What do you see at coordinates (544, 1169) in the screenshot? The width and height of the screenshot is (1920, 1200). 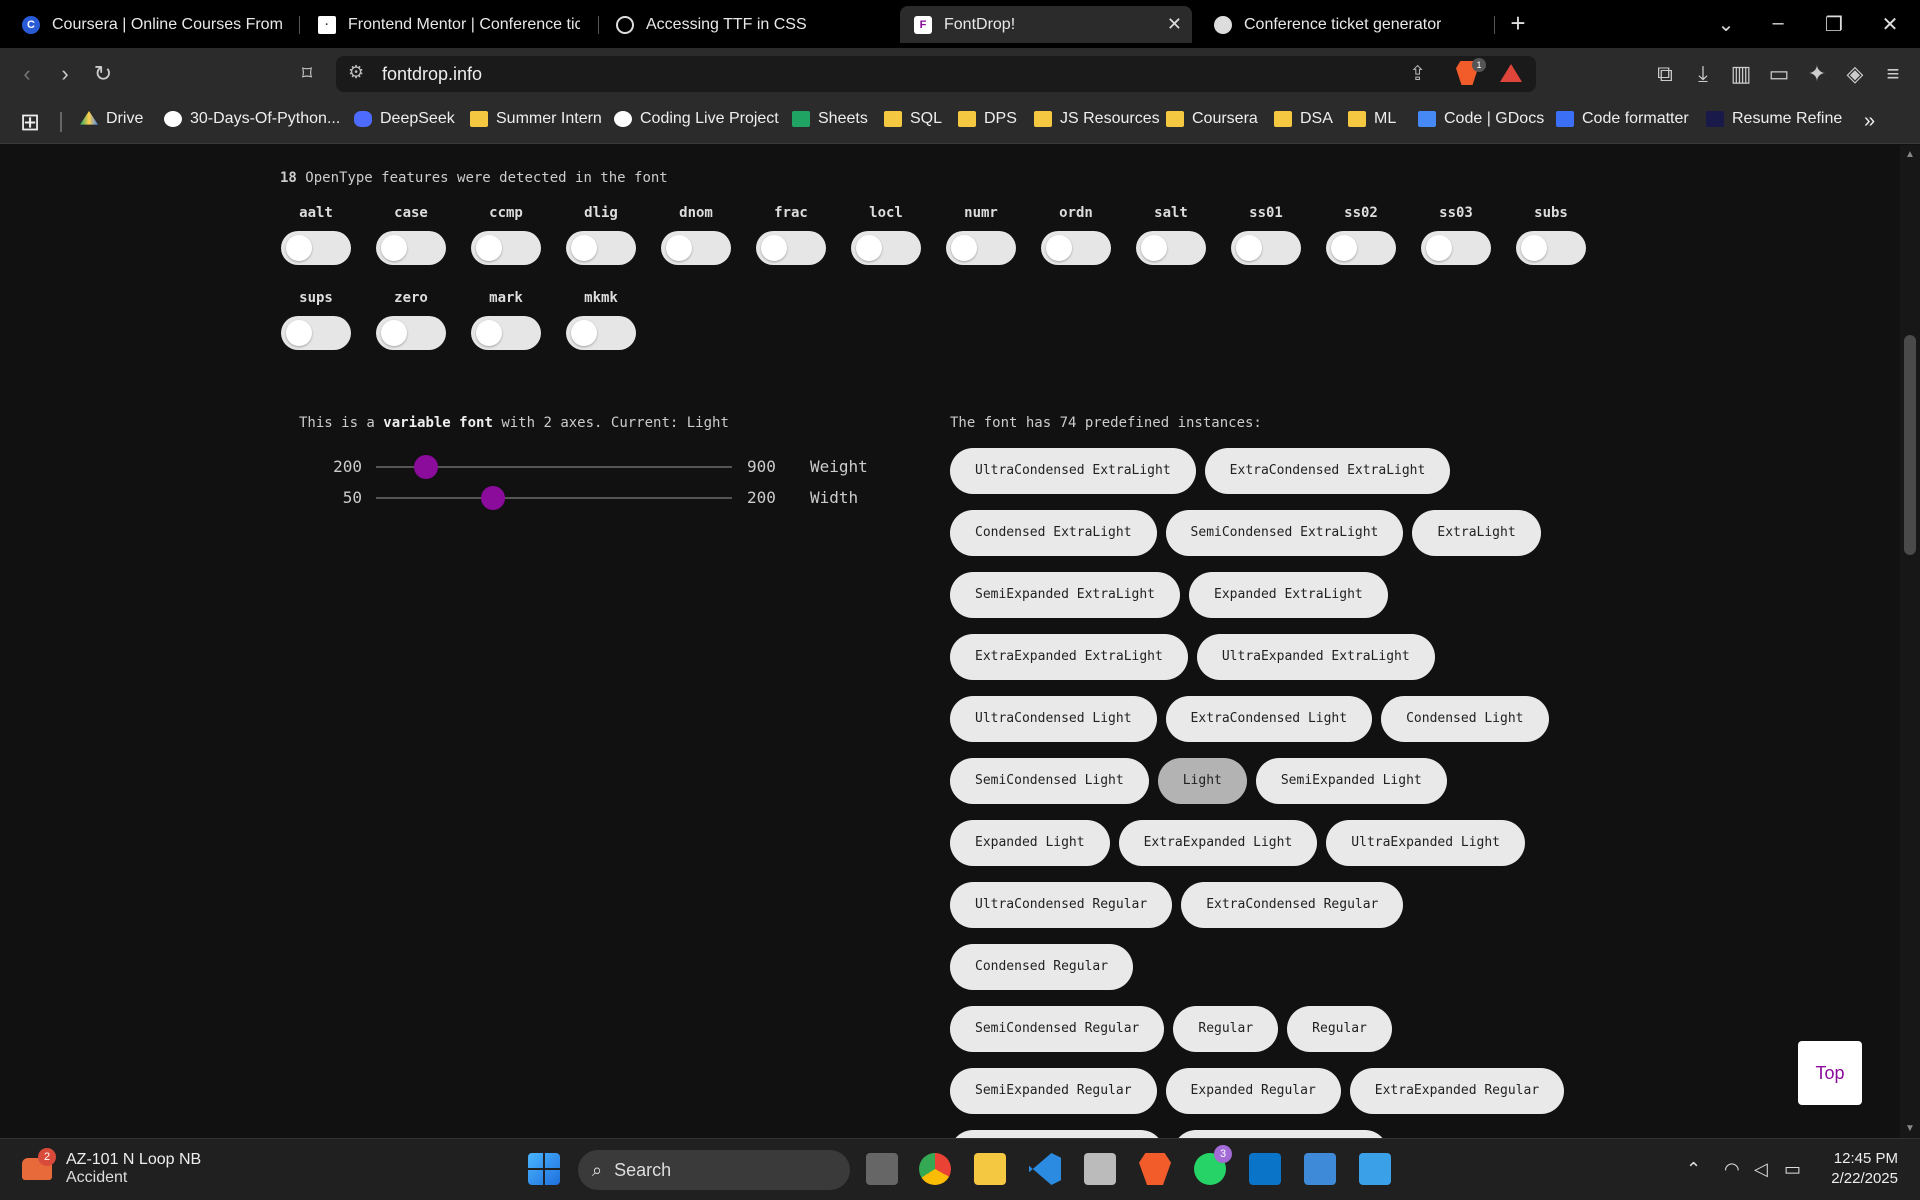 I see `windows-start-icon` at bounding box center [544, 1169].